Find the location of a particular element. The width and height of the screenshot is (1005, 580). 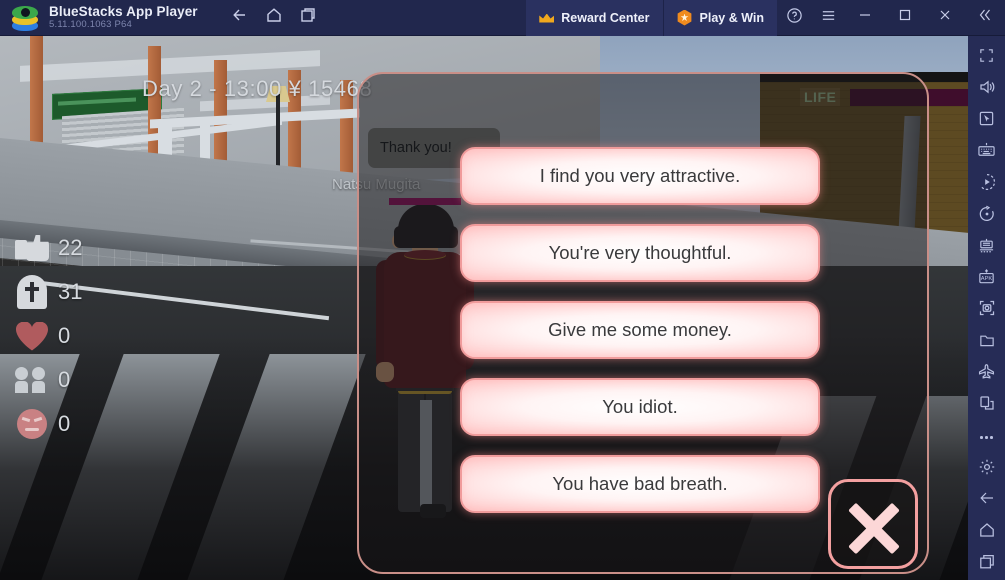

speaker-icon is located at coordinates (987, 89).